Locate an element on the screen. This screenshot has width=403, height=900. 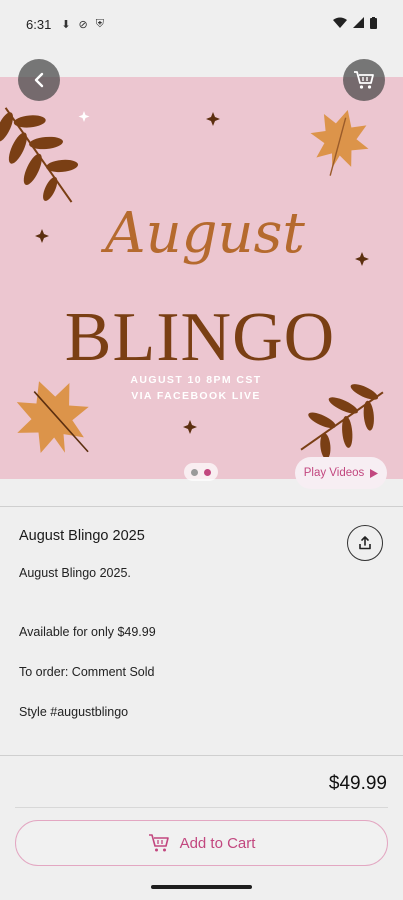
play-videos-button: Play Videos is located at coordinates (341, 473).